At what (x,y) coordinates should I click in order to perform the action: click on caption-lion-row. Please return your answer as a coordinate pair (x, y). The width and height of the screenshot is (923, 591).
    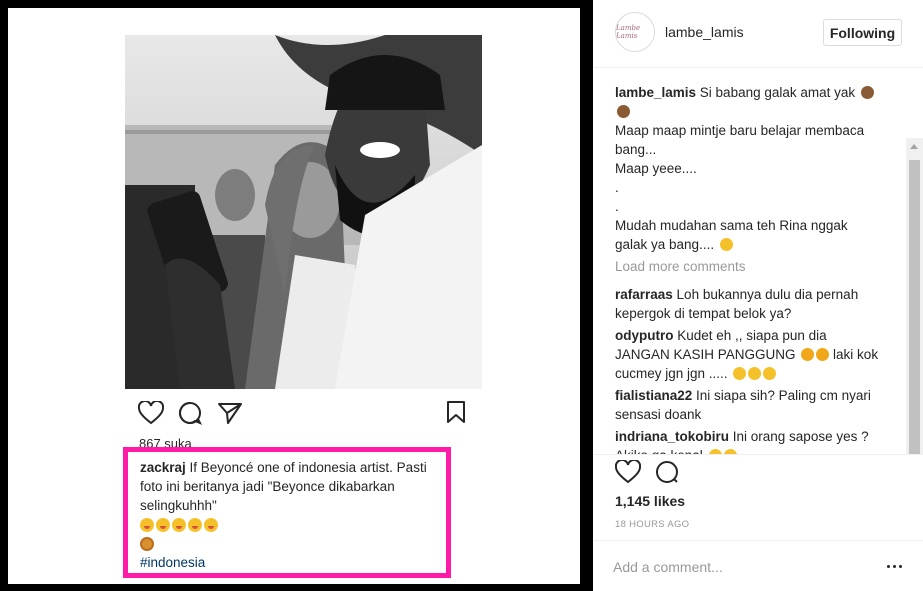
    Looking at the image, I should click on (288, 543).